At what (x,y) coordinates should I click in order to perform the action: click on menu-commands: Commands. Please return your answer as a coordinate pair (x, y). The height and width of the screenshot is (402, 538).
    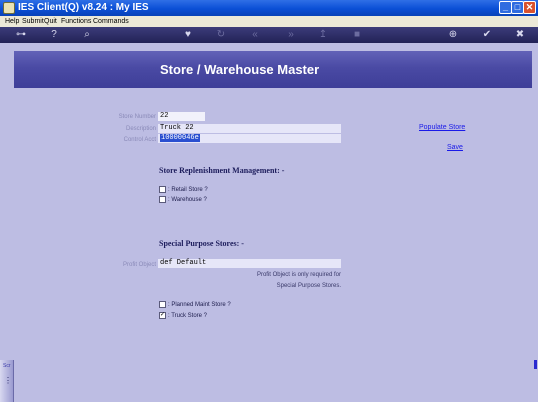
    Looking at the image, I should click on (111, 21).